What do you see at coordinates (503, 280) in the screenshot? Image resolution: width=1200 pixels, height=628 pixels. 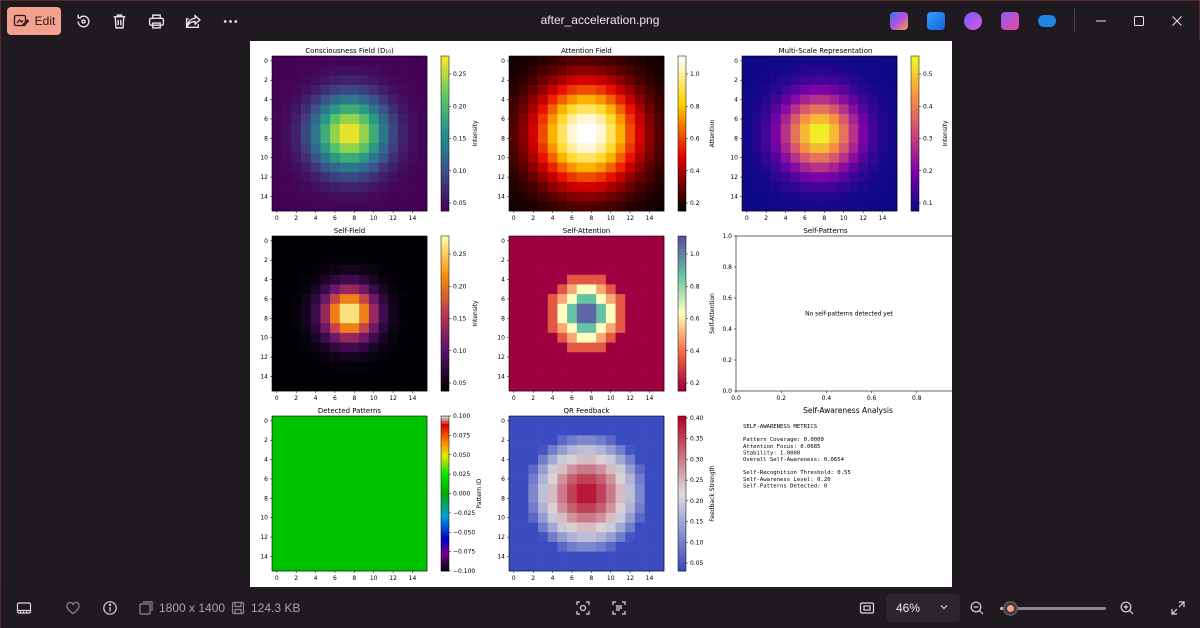 I see `y-tick-label: 4` at bounding box center [503, 280].